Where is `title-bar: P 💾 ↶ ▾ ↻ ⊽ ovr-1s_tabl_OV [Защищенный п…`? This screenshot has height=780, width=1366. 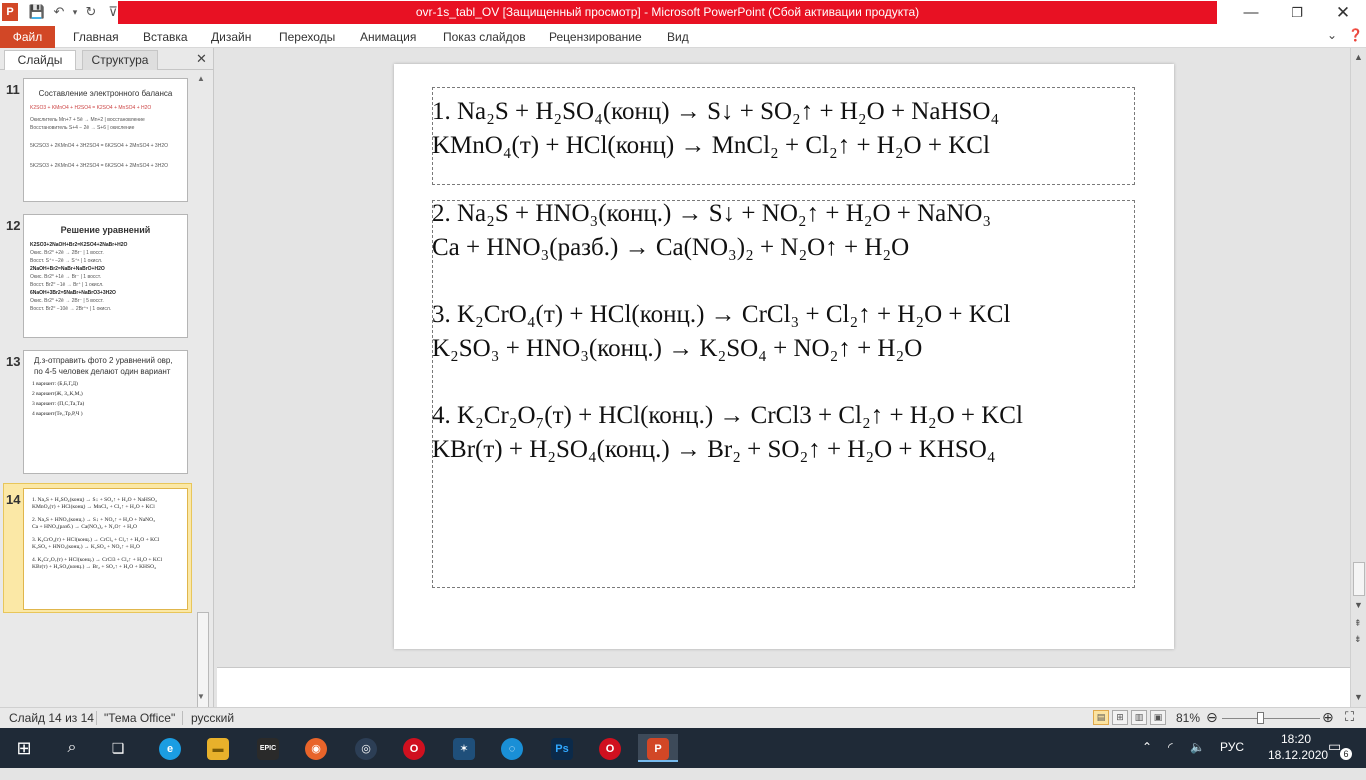
title-bar: P 💾 ↶ ▾ ↻ ⊽ ovr-1s_tabl_OV [Защищенный п… is located at coordinates (683, 13).